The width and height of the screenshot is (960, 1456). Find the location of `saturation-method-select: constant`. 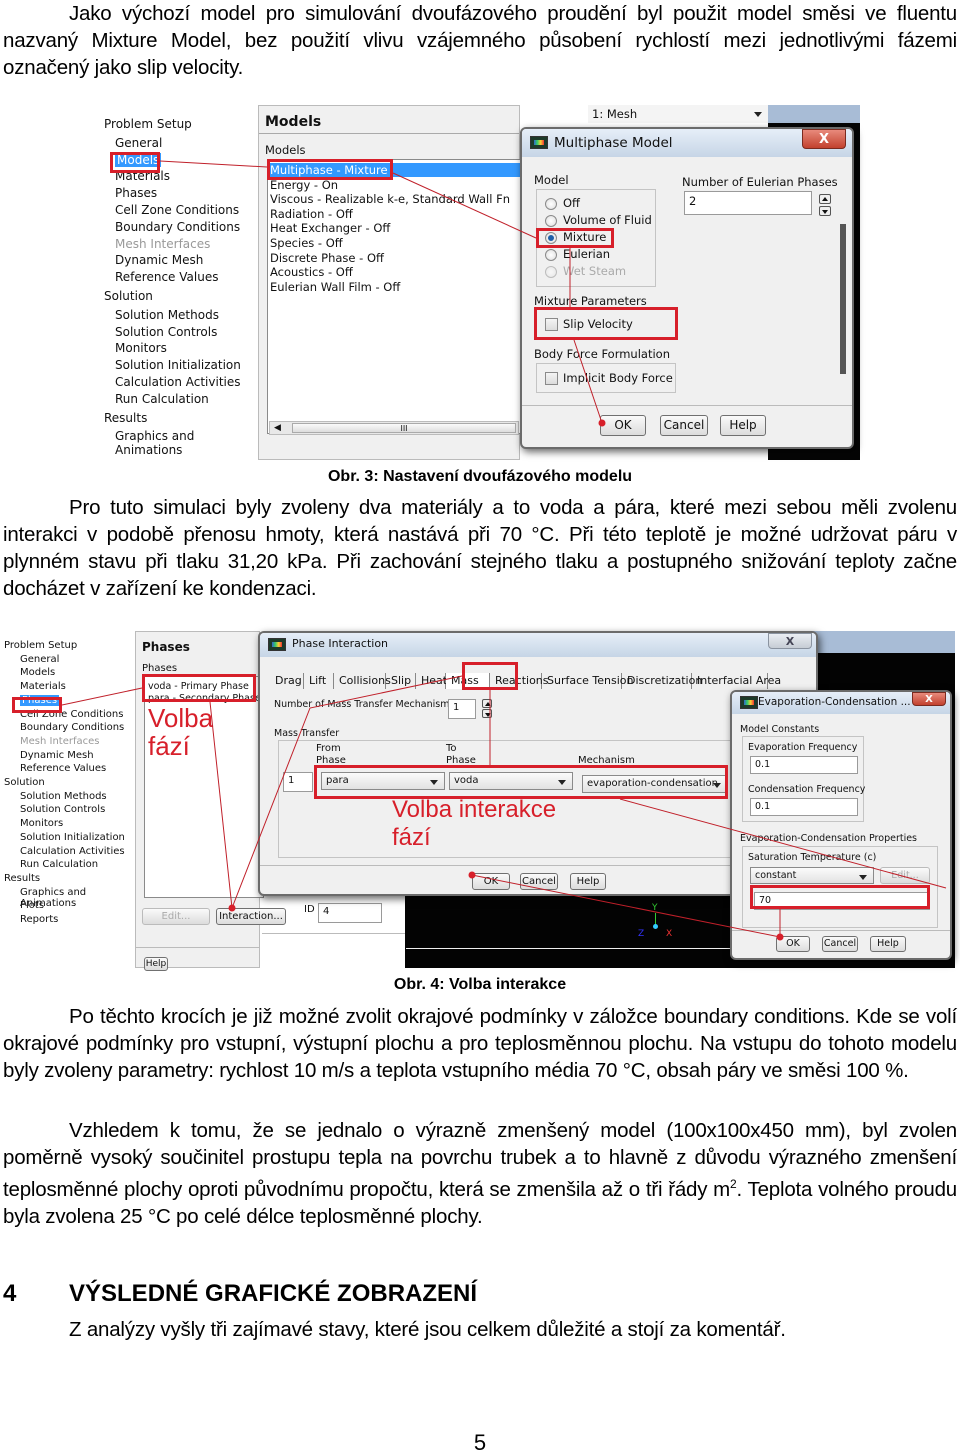

saturation-method-select: constant is located at coordinates (812, 875).